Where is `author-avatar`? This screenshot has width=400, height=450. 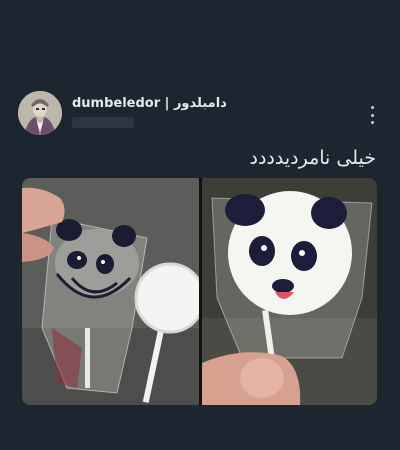 author-avatar is located at coordinates (40, 113).